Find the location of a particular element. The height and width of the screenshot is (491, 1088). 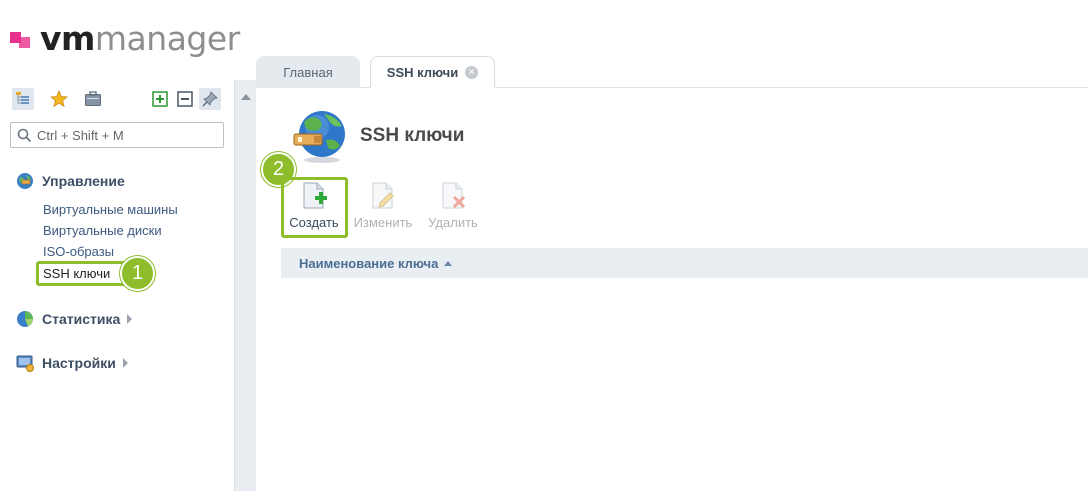

favorites-button is located at coordinates (59, 99).